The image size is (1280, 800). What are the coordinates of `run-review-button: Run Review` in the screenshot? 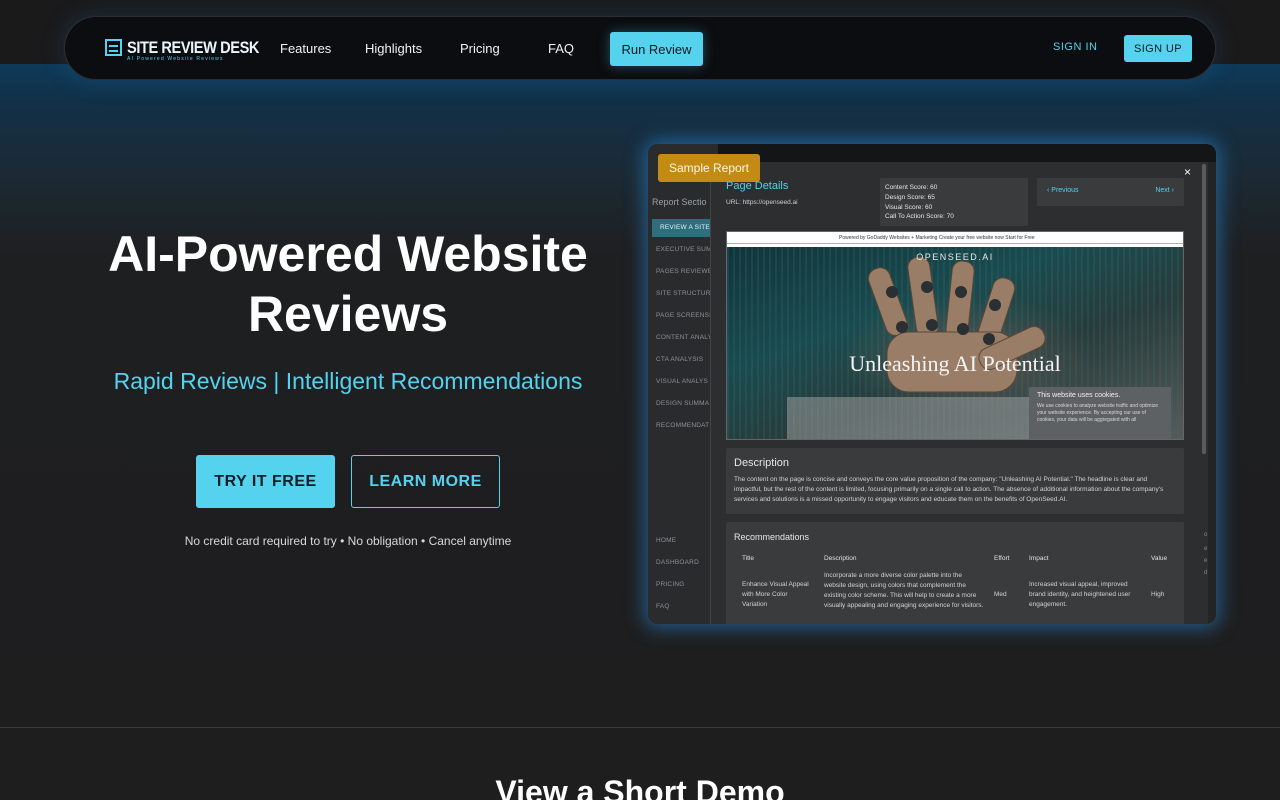 It's located at (656, 49).